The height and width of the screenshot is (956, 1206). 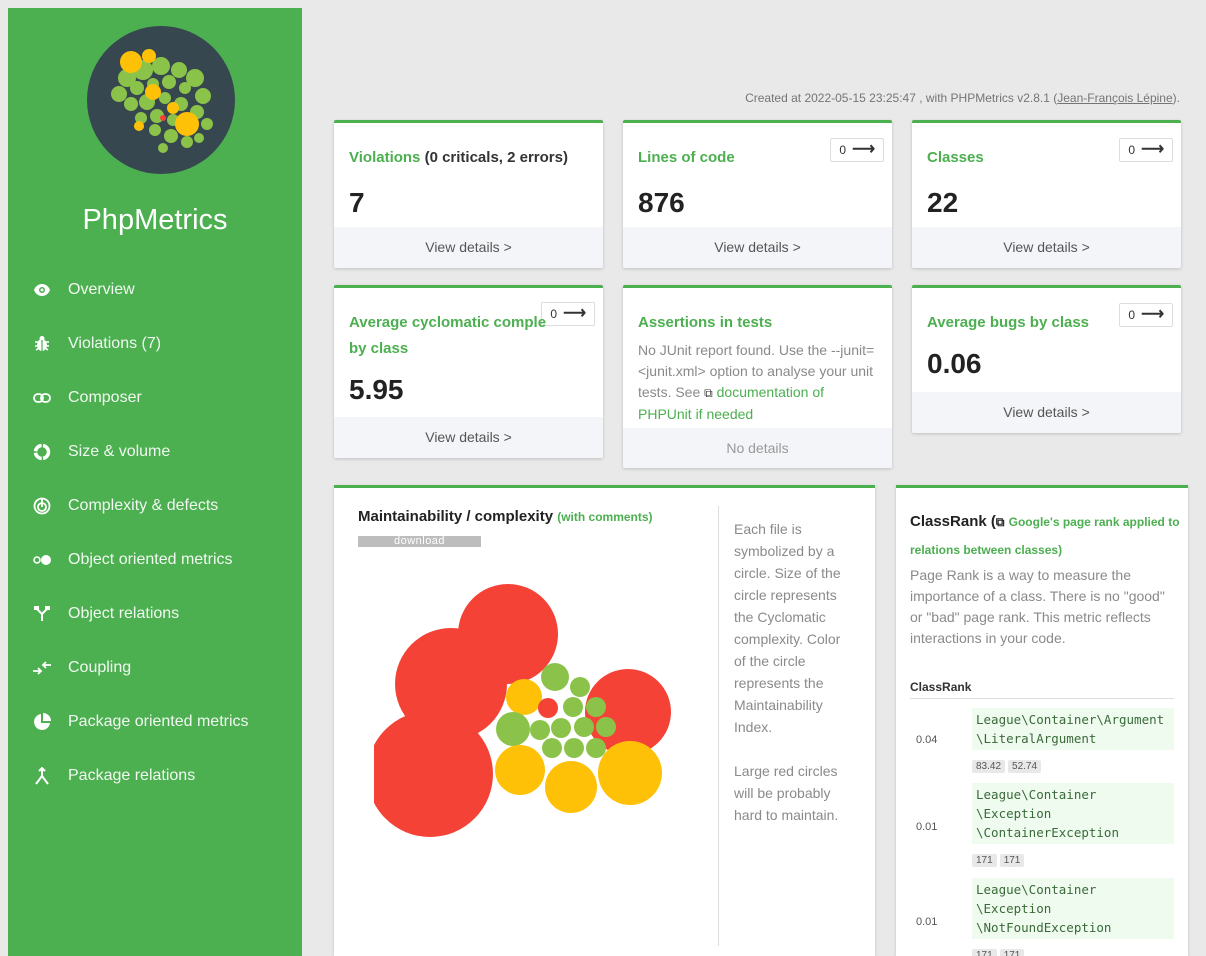 What do you see at coordinates (376, 389) in the screenshot?
I see `card-value: 5.95` at bounding box center [376, 389].